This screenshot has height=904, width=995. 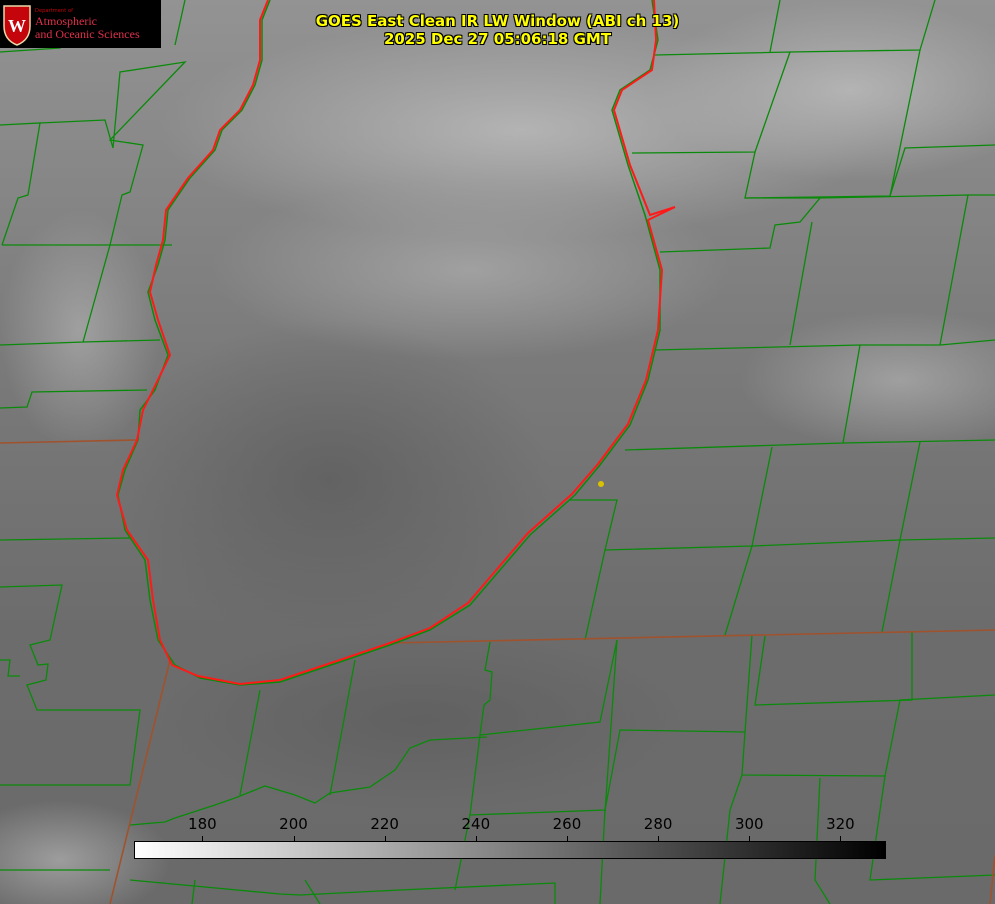 What do you see at coordinates (601, 484) in the screenshot?
I see `location-marker` at bounding box center [601, 484].